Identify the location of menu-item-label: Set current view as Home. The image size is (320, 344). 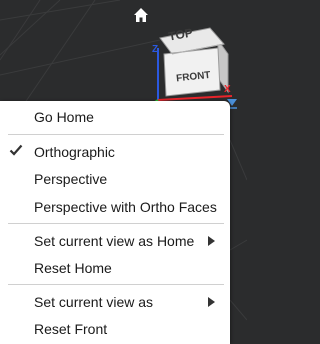
(114, 241).